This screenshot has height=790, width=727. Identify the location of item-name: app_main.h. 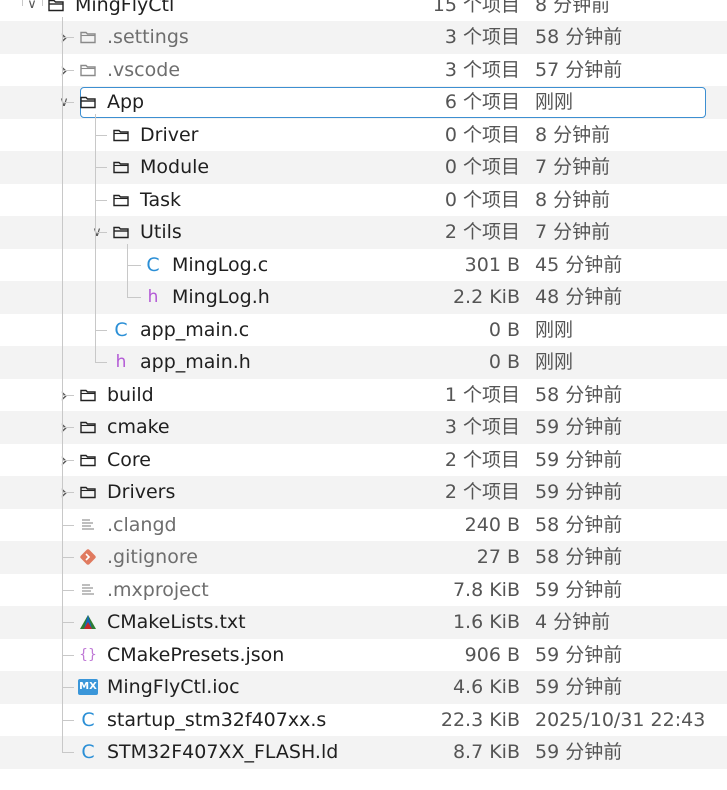
(195, 362).